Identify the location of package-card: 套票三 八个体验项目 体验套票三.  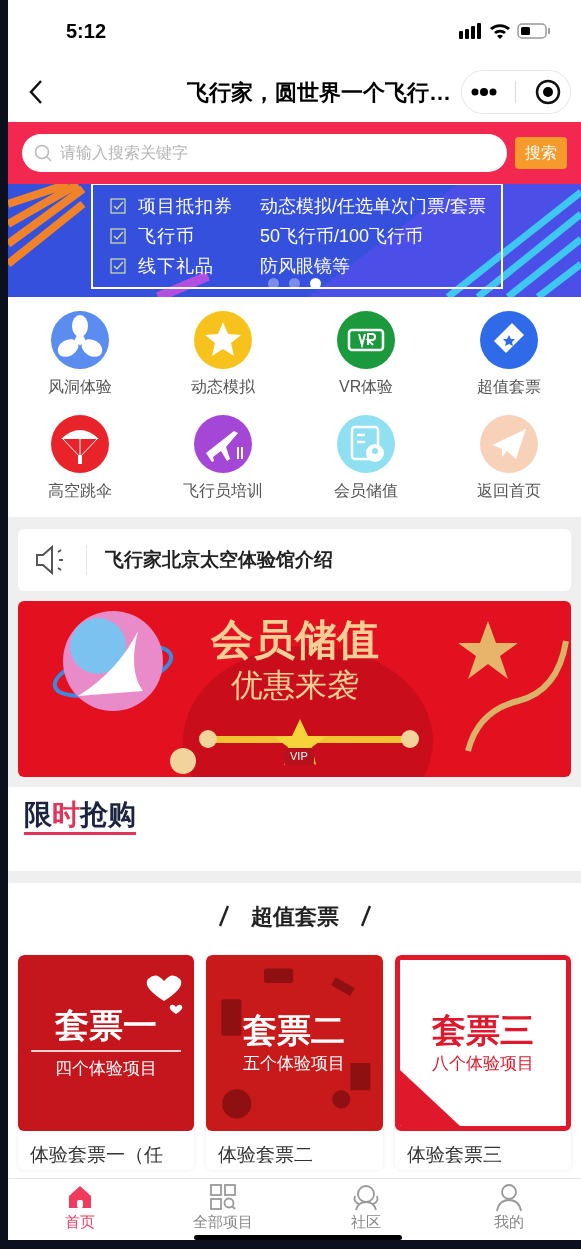
(482, 1062).